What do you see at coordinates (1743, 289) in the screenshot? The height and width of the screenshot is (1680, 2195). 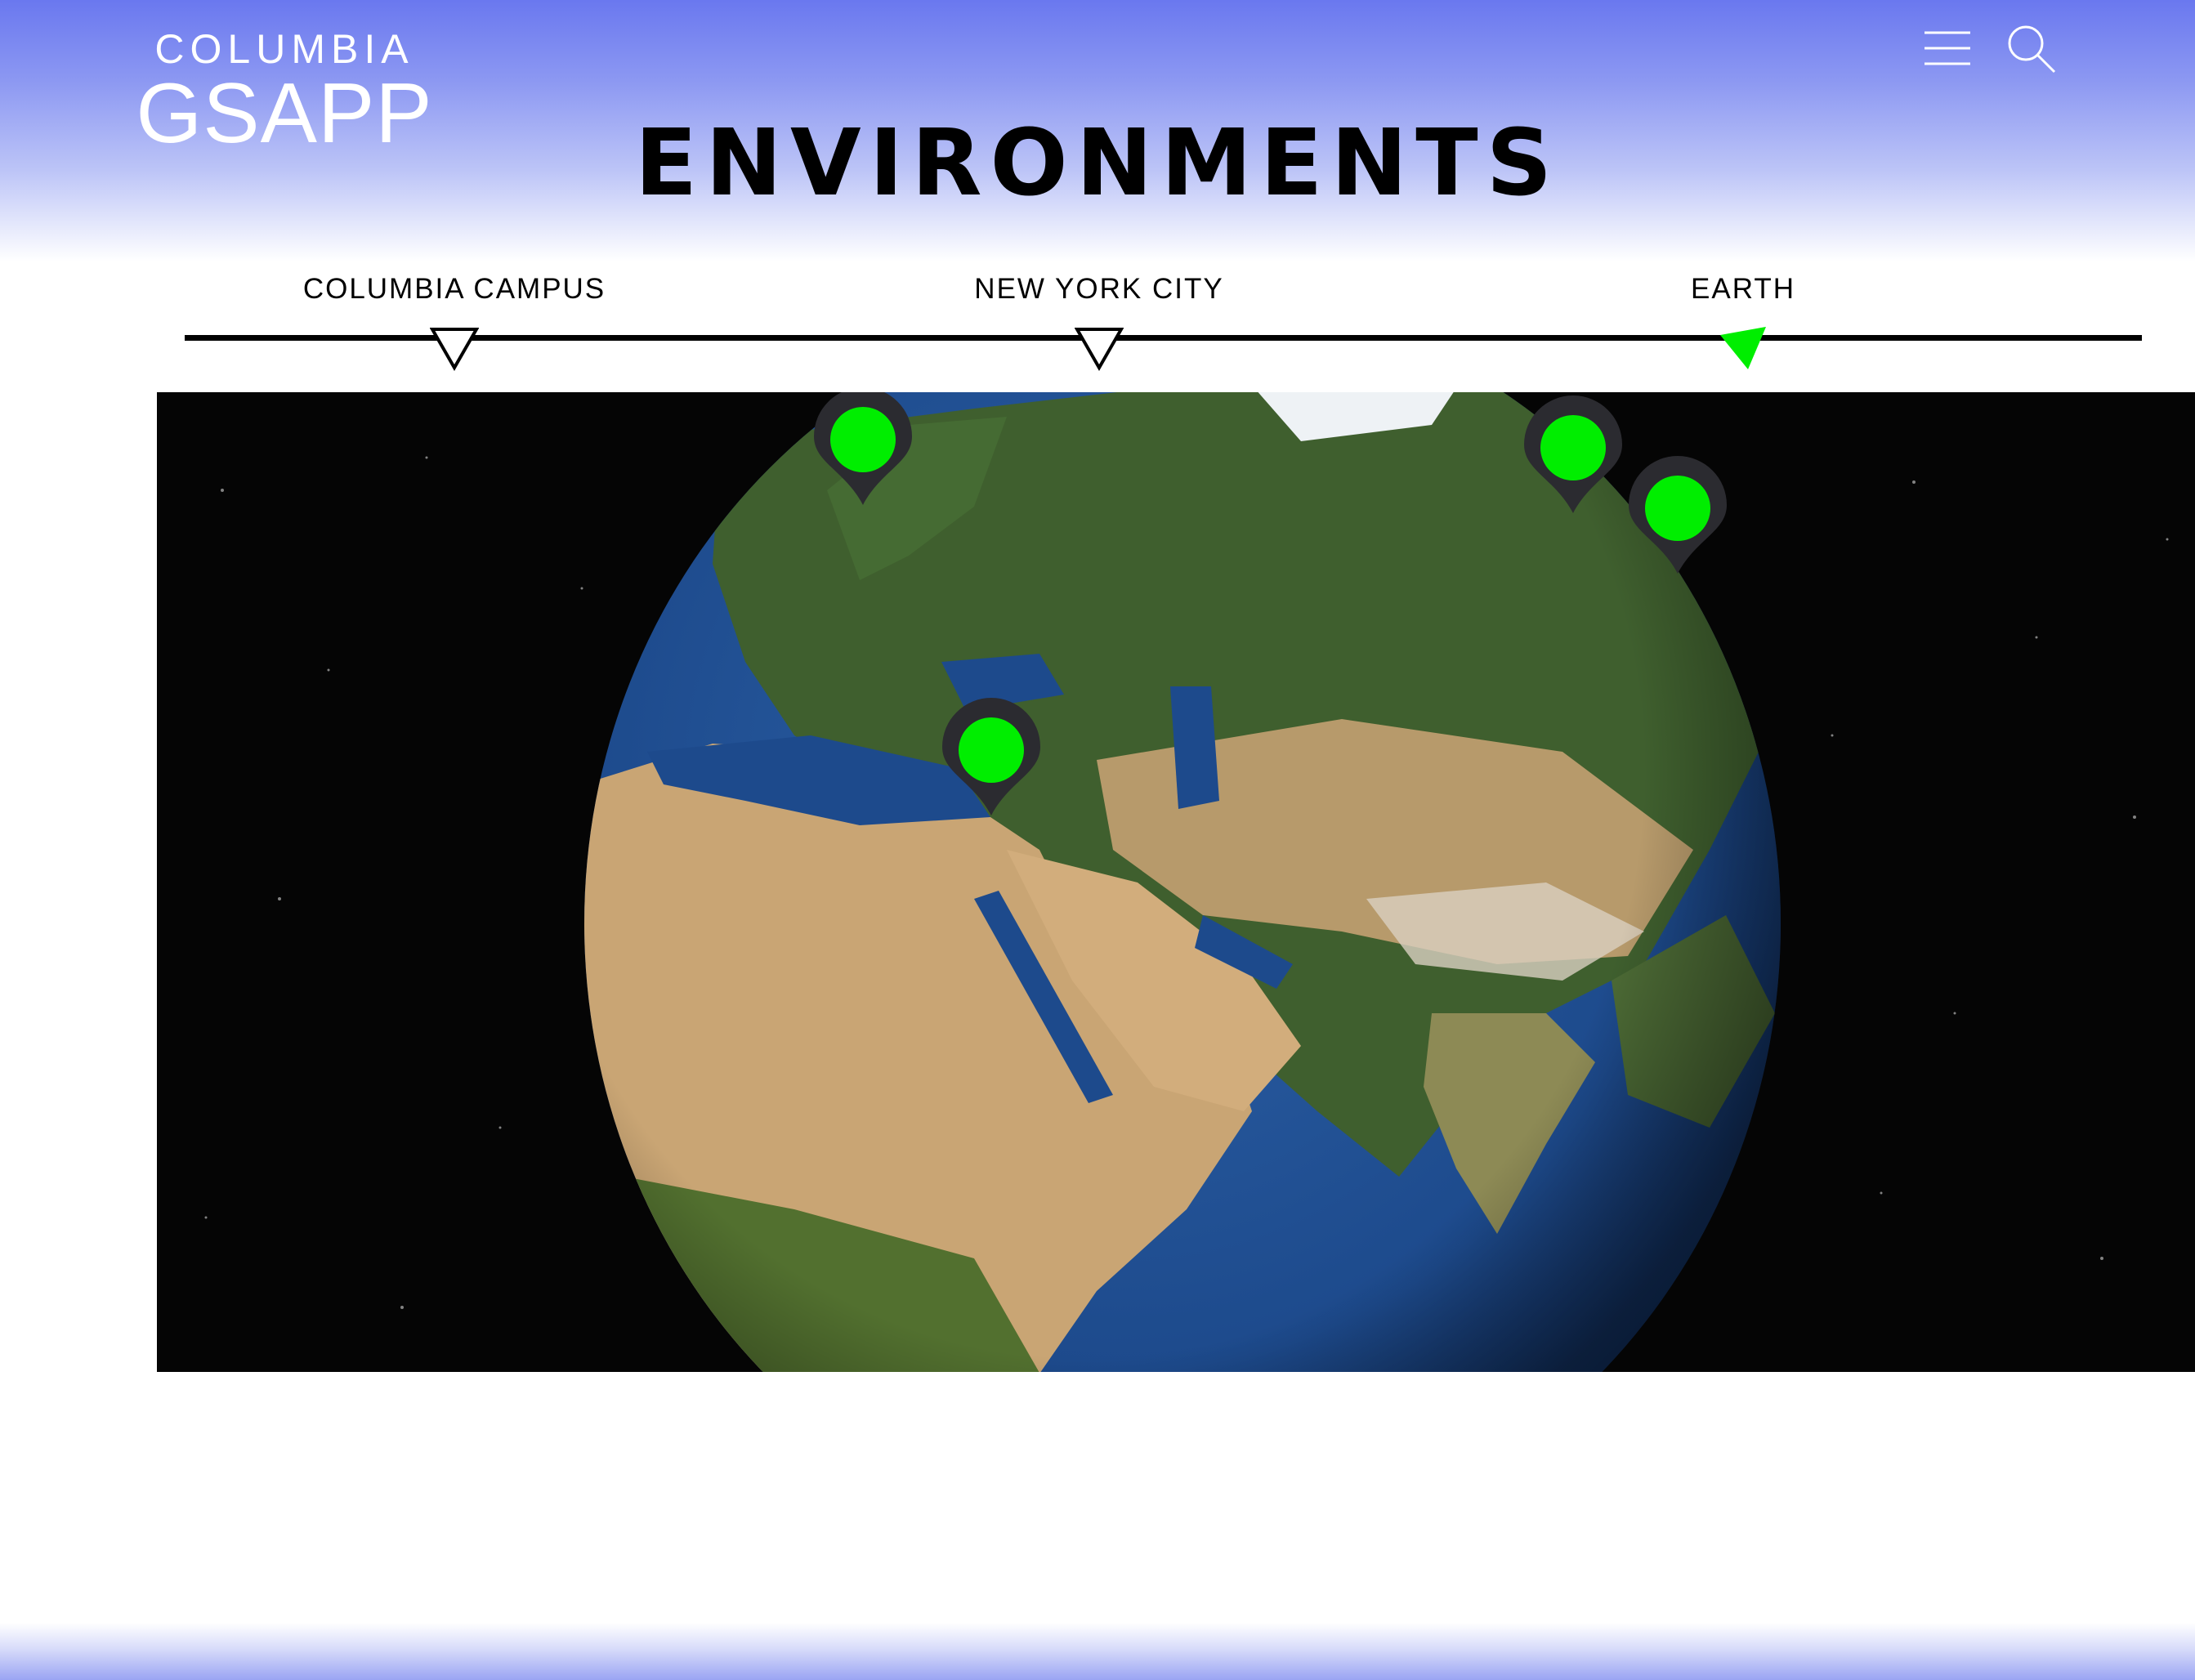 I see `scale-stop-label: EARTH` at bounding box center [1743, 289].